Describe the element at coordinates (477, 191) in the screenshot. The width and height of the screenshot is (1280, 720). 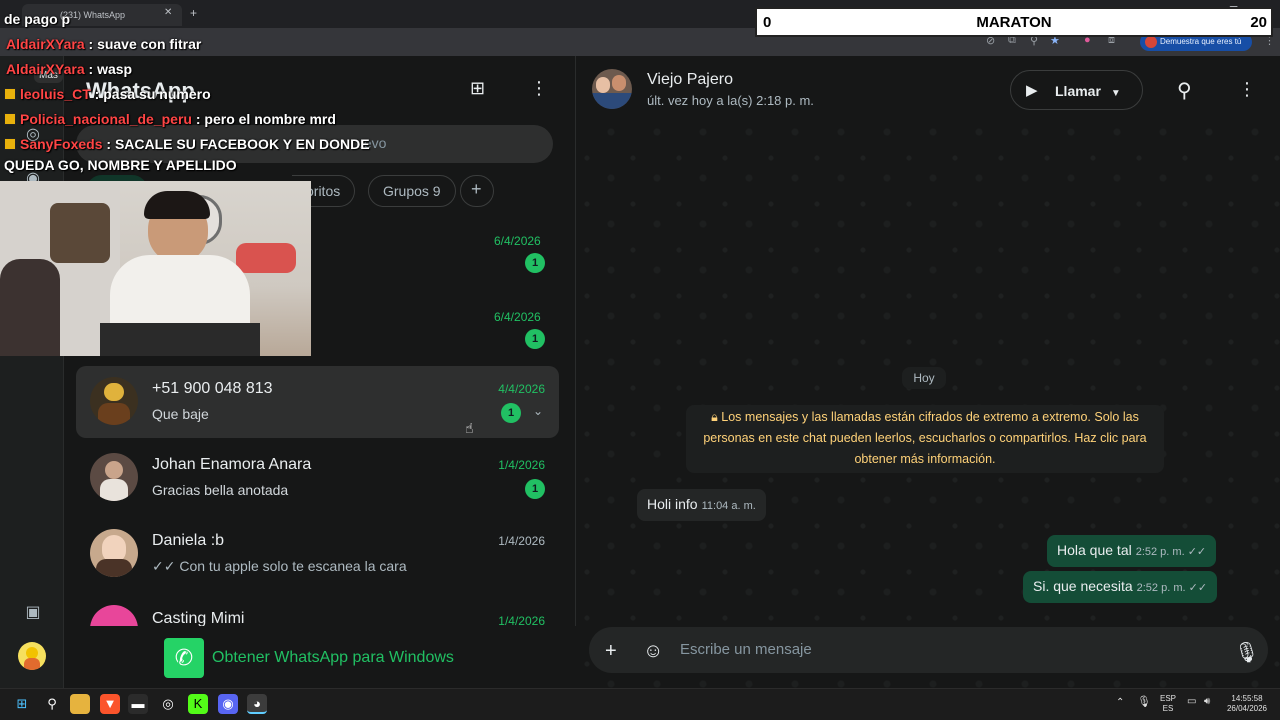
I see `add-filter-button: +` at that location.